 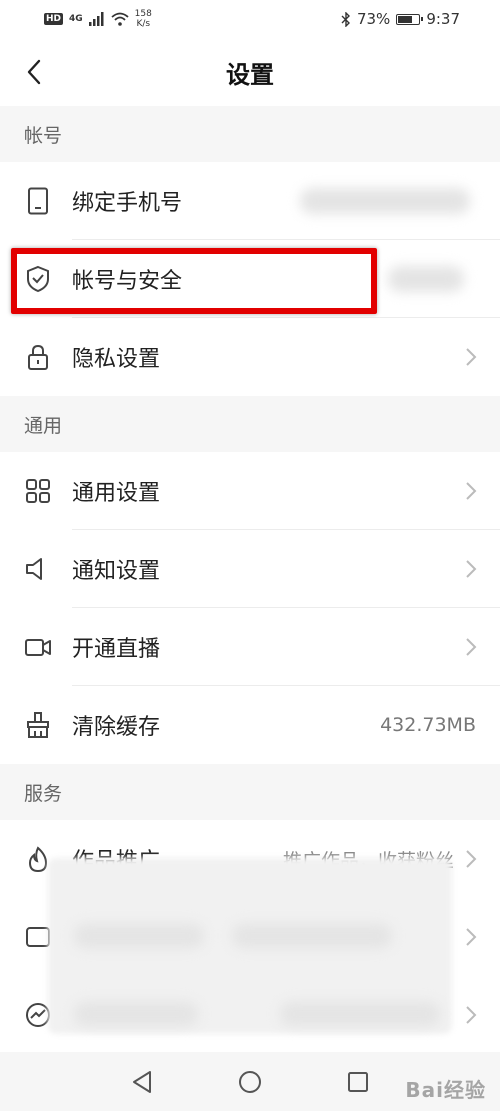 I want to click on clock: 9:37, so click(x=443, y=19).